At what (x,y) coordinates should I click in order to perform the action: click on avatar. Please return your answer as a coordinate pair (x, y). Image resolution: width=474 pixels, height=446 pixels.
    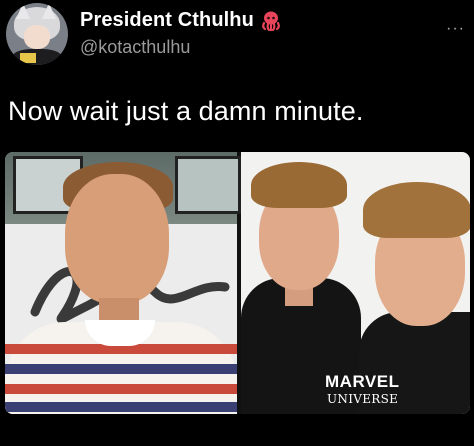
    Looking at the image, I should click on (37, 34).